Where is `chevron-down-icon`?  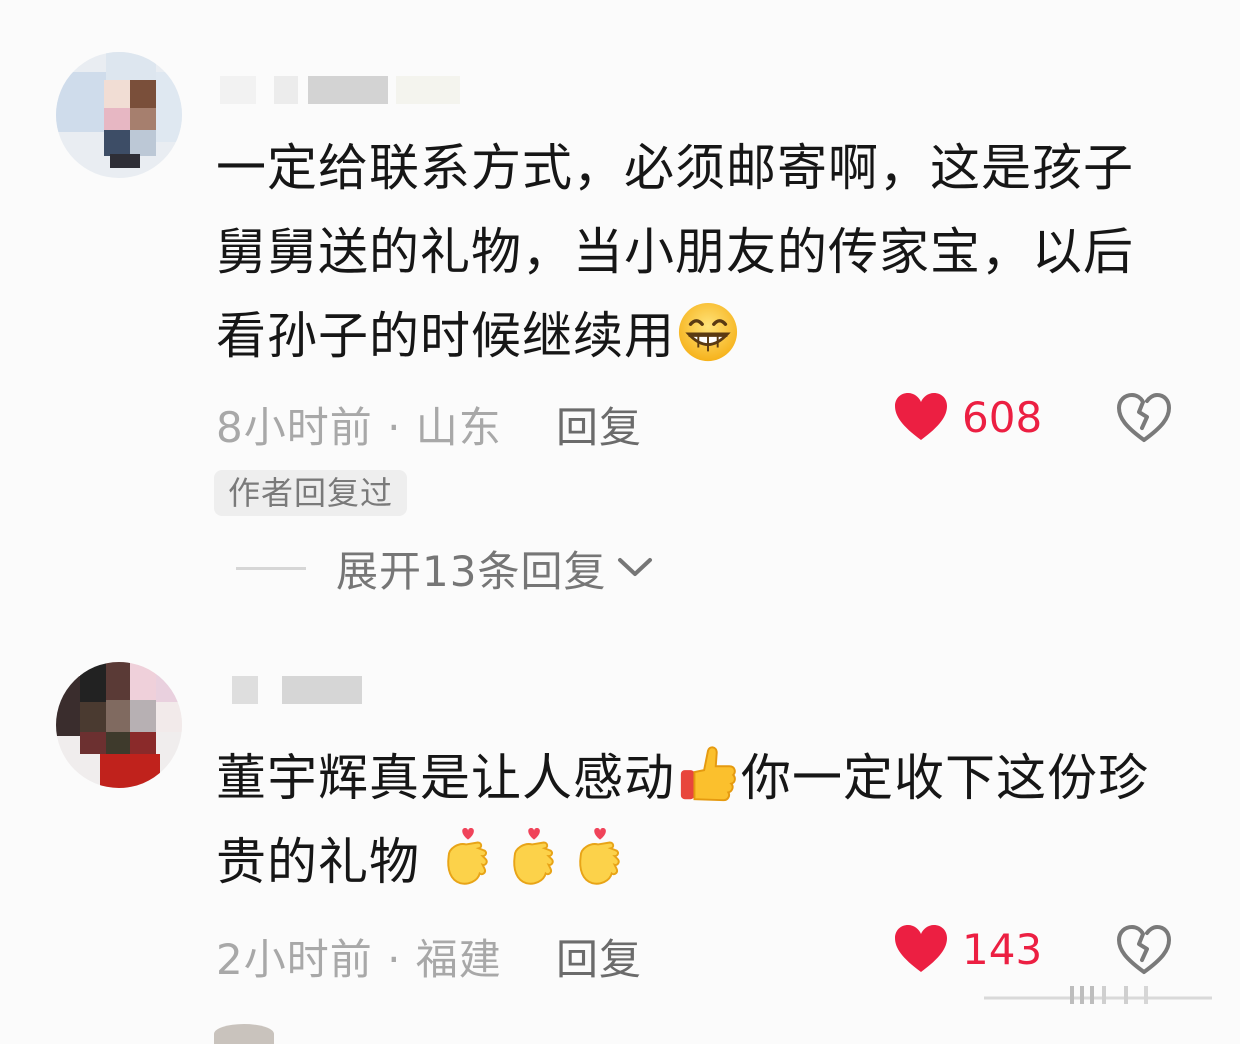
chevron-down-icon is located at coordinates (635, 567).